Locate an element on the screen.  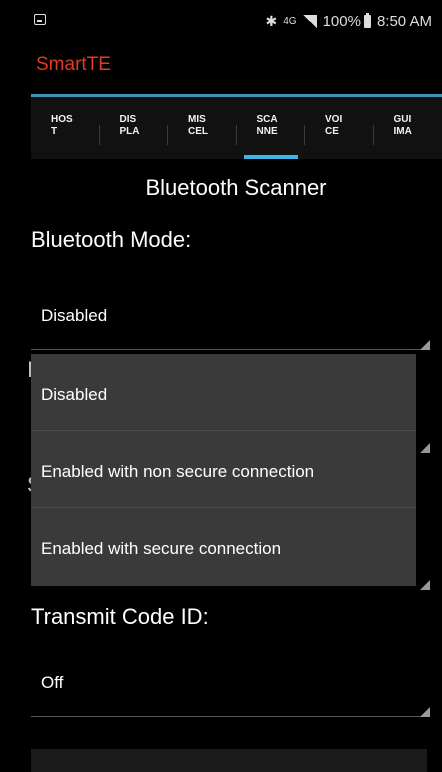
tab-label: T is located at coordinates (54, 131).